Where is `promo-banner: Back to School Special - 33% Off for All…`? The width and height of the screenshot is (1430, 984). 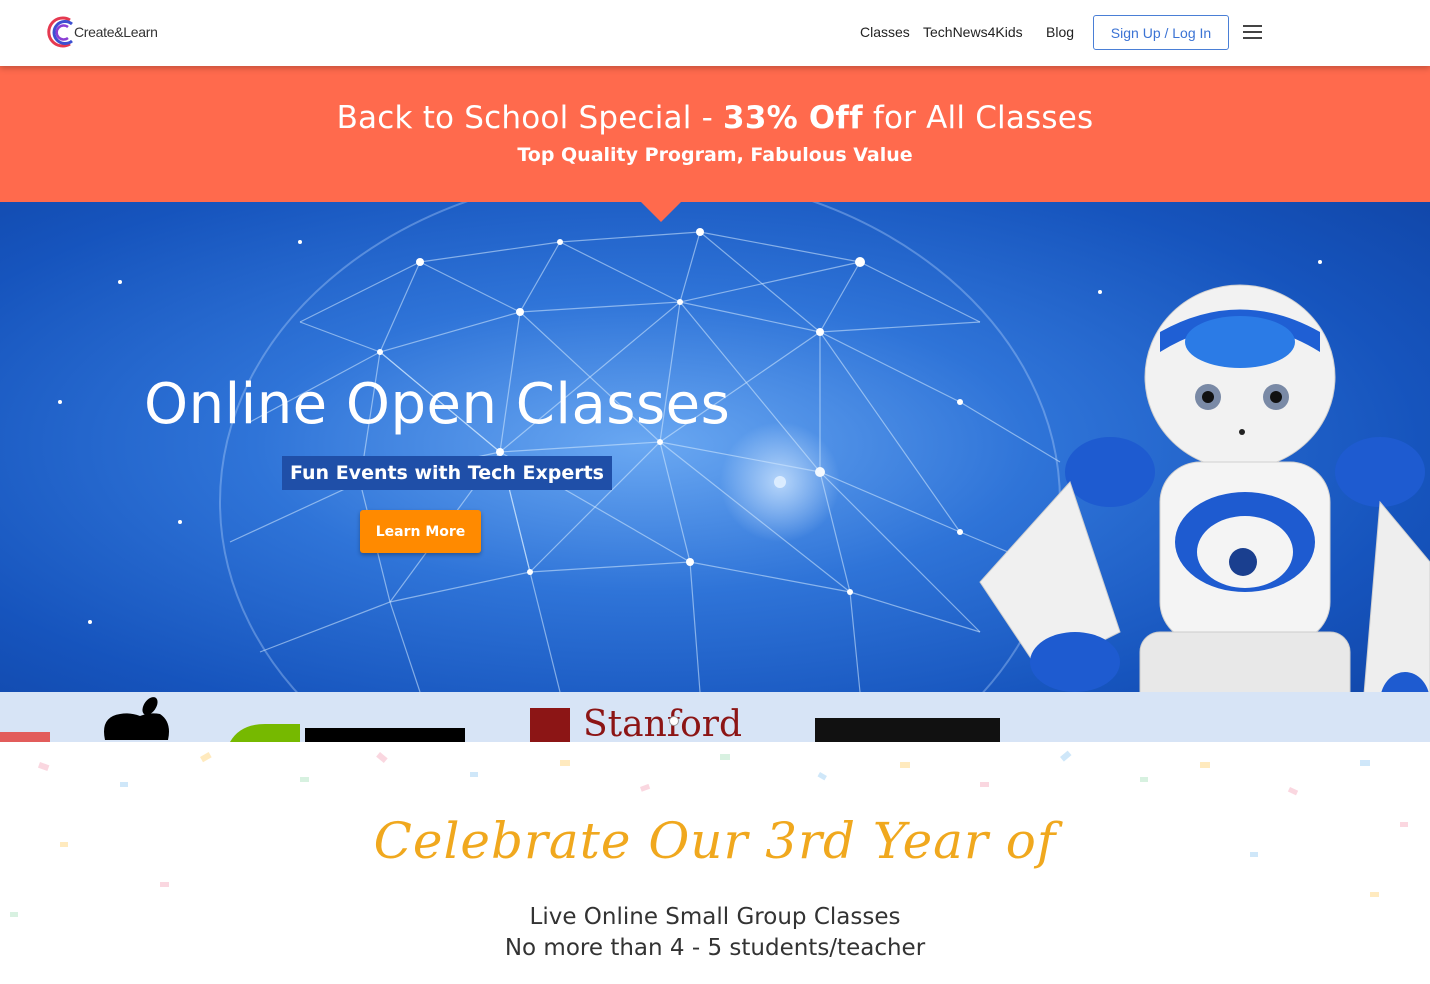 promo-banner: Back to School Special - 33% Off for All… is located at coordinates (715, 134).